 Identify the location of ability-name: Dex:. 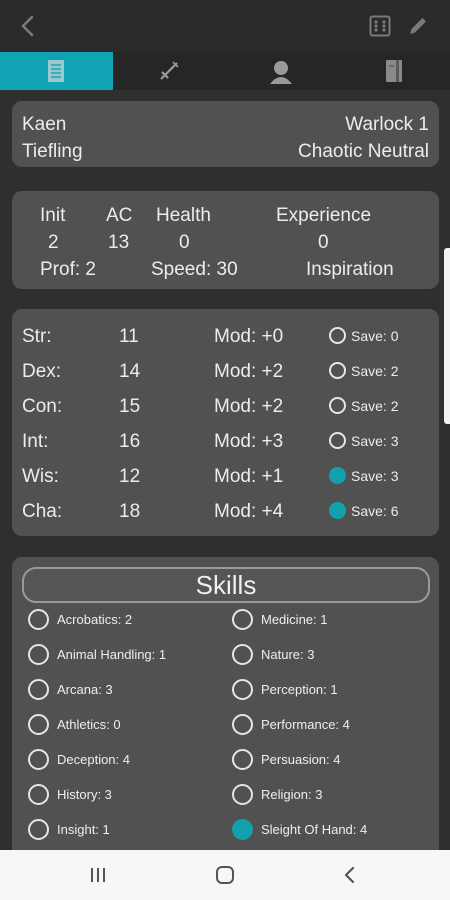
(42, 371).